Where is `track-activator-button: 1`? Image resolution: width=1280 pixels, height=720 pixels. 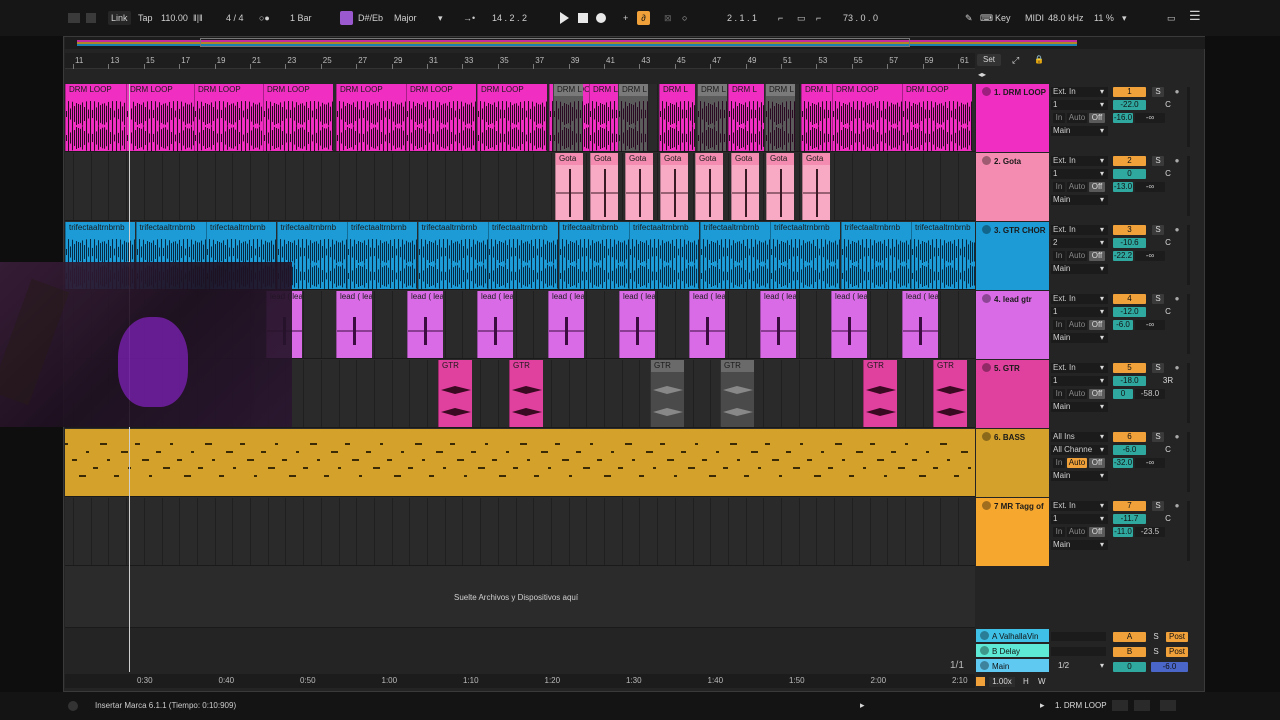 track-activator-button: 1 is located at coordinates (1129, 92).